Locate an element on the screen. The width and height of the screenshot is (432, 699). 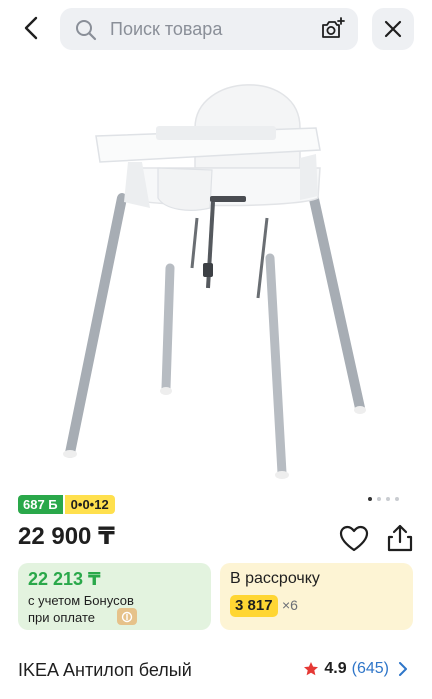
back-arrow-icon is located at coordinates (31, 28).